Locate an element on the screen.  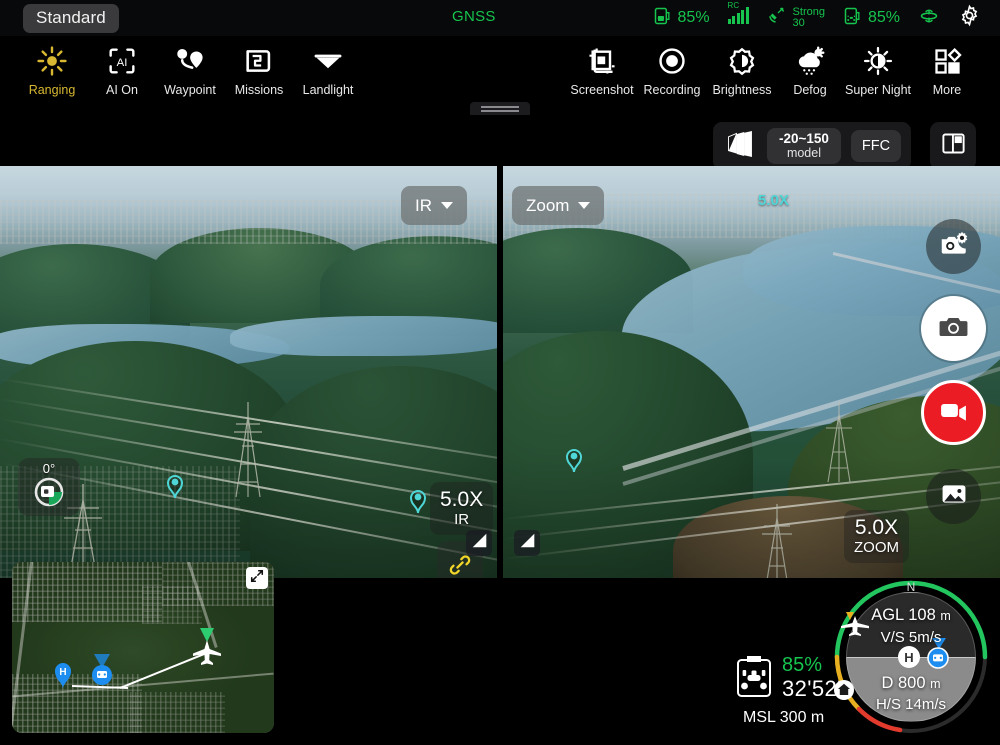
ir-model-label: model is located at coordinates (803, 153).